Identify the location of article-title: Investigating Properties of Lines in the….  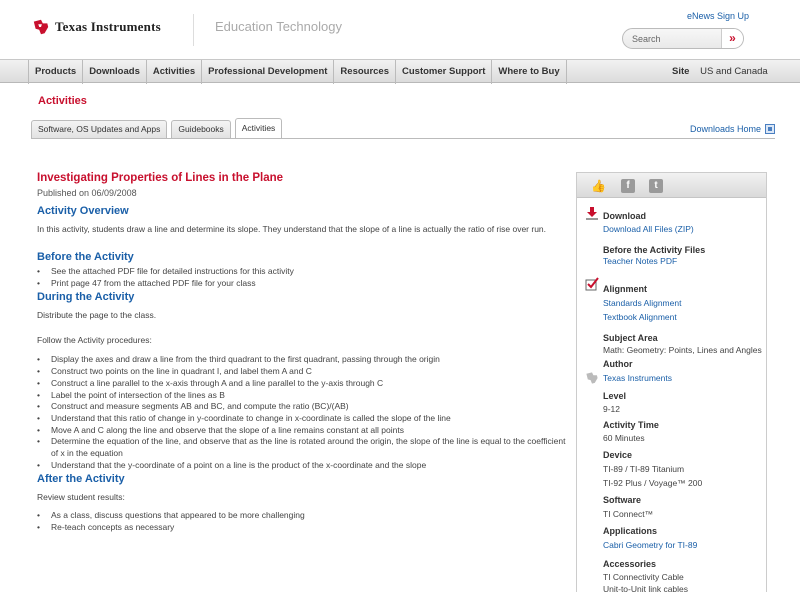
(160, 178).